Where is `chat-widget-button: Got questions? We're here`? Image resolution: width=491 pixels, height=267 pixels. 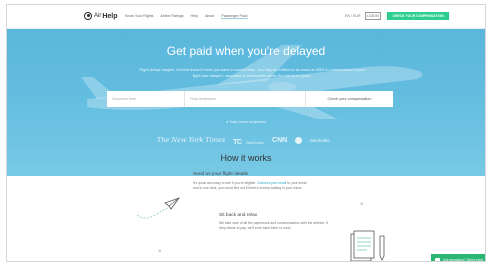
chat-widget-button: Got questions? We're here is located at coordinates (458, 258).